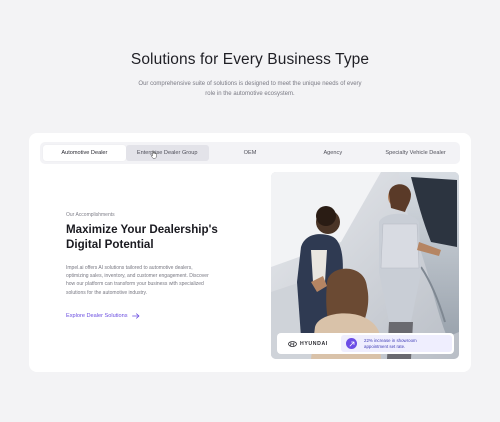 This screenshot has width=500, height=422. I want to click on trend-up-icon, so click(351, 343).